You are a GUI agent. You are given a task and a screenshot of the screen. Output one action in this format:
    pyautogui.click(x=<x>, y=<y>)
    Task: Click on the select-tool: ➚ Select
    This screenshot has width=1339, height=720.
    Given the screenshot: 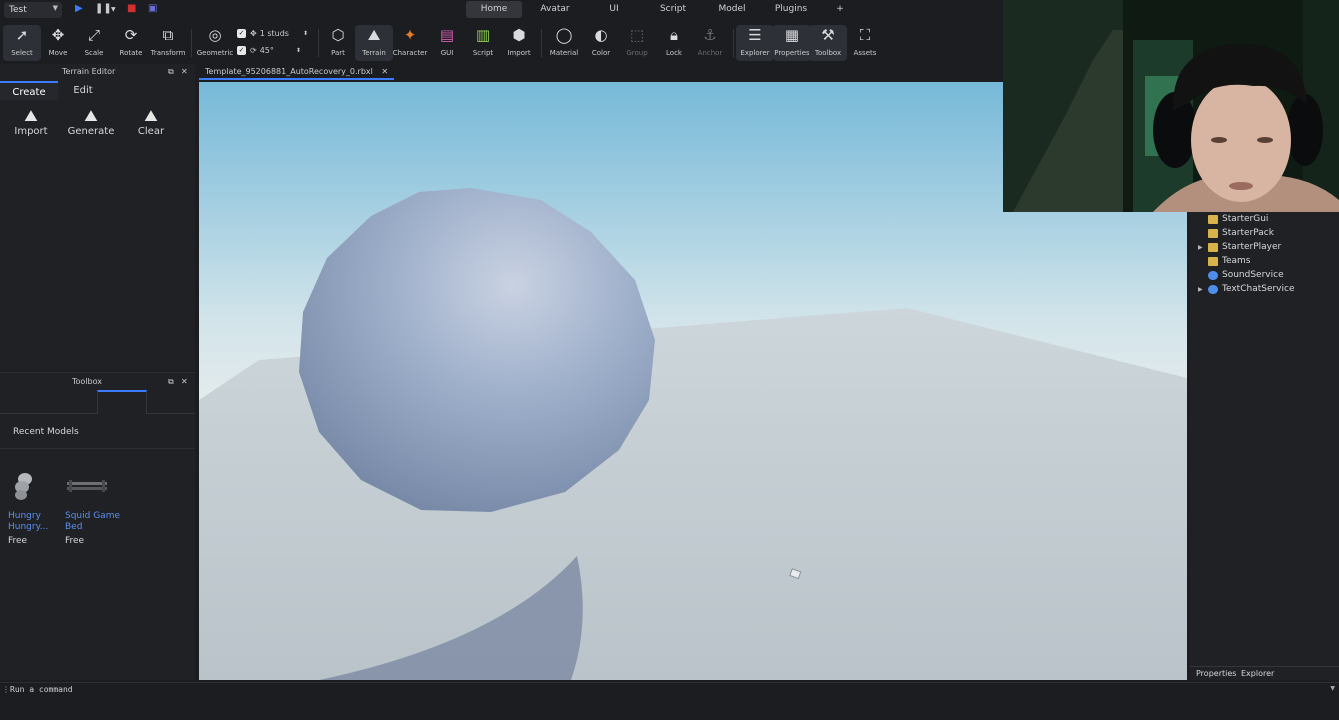 What is the action you would take?
    pyautogui.click(x=22, y=43)
    